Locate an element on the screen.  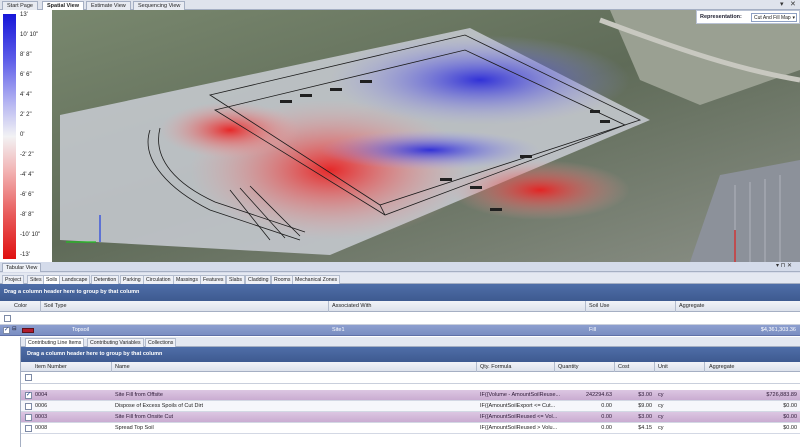
soil-use-cell: Fill is located at coordinates (593, 330).